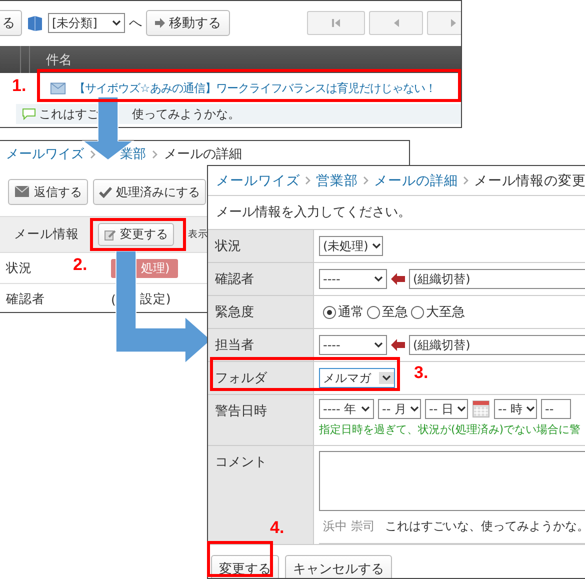 The width and height of the screenshot is (585, 579). Describe the element at coordinates (80, 265) in the screenshot. I see `step-number: 2.` at that location.